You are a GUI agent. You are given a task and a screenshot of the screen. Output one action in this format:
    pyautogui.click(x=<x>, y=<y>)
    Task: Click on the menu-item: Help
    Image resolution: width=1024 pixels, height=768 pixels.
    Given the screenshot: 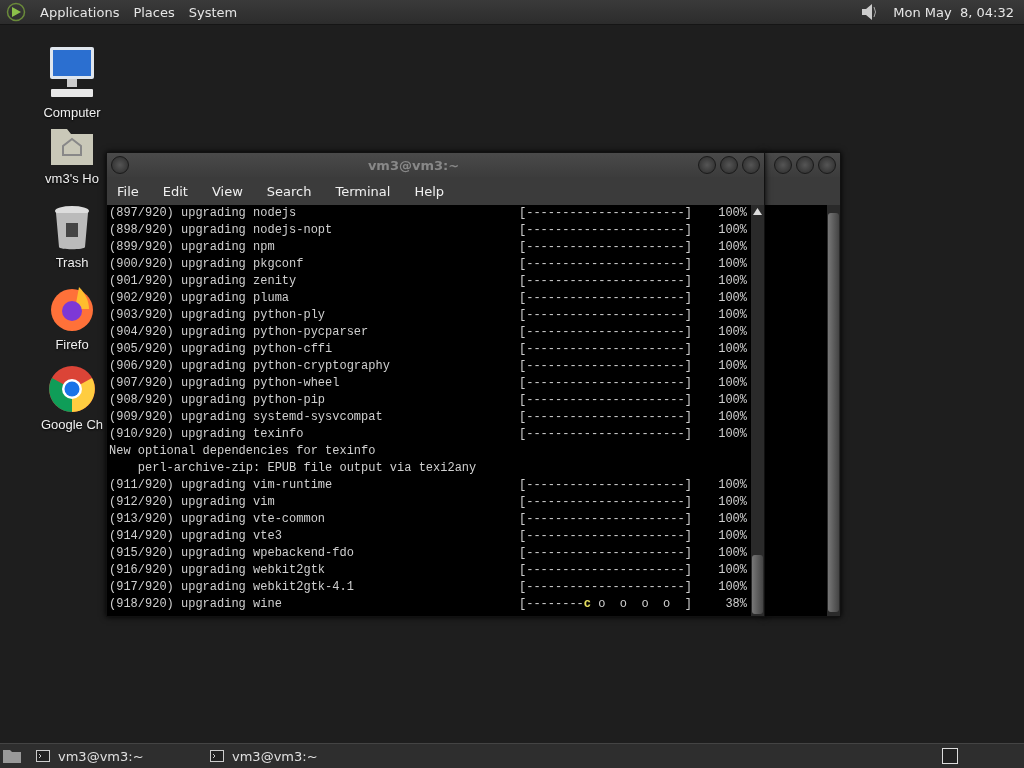 What is the action you would take?
    pyautogui.click(x=429, y=191)
    